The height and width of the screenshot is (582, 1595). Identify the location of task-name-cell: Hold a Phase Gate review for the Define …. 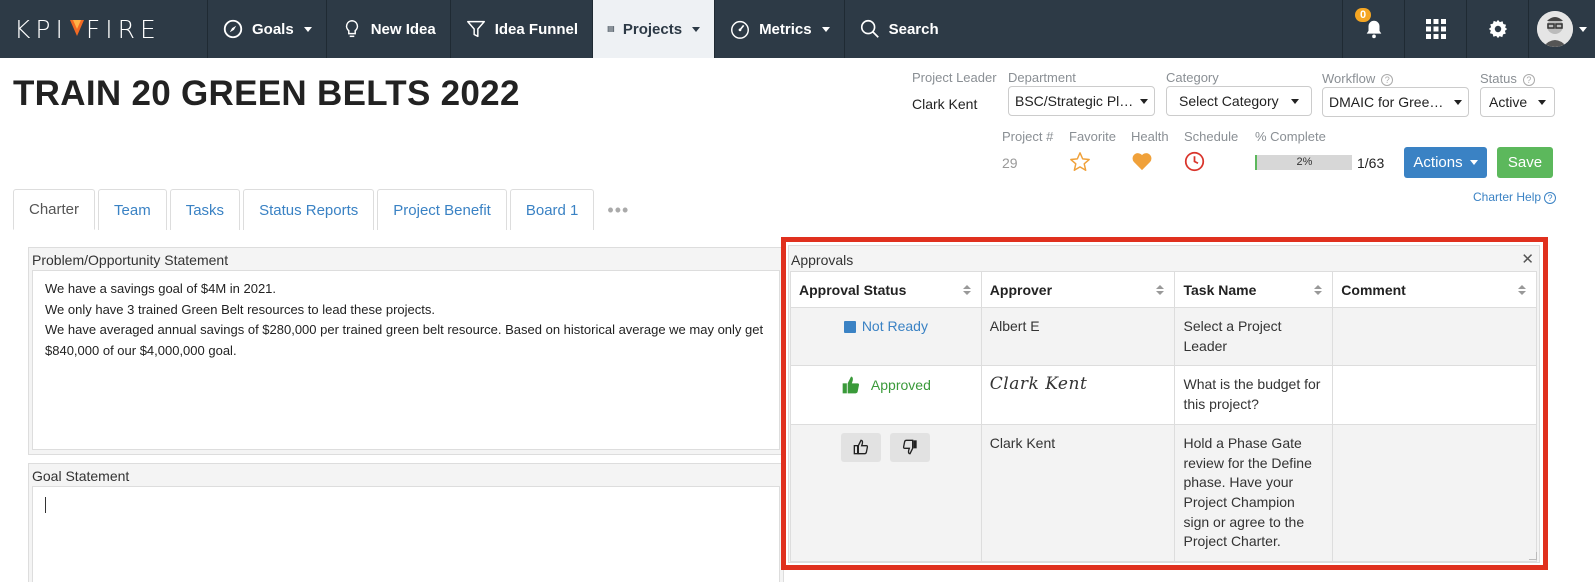
(1254, 492).